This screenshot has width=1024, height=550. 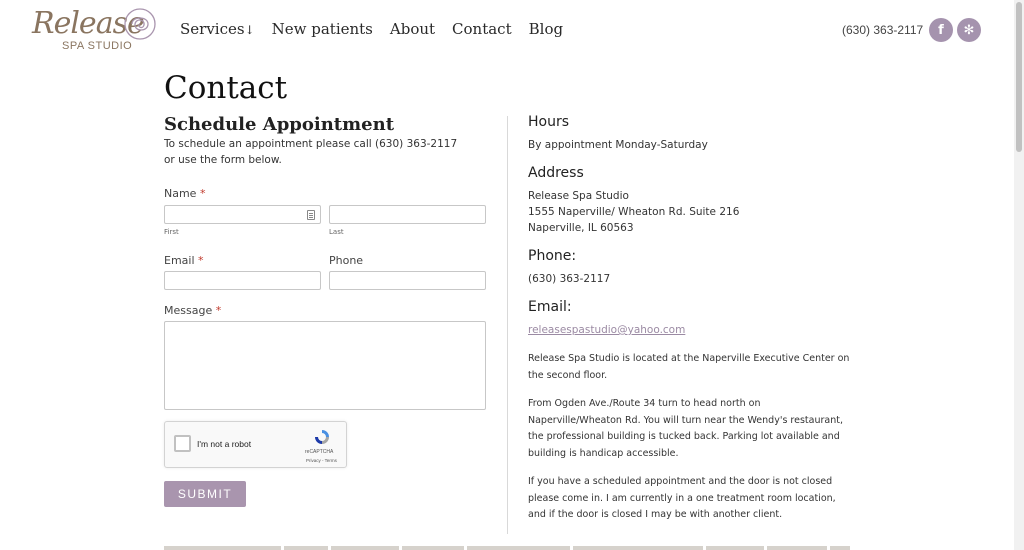 I want to click on nav-new-patients: New patients, so click(x=322, y=29).